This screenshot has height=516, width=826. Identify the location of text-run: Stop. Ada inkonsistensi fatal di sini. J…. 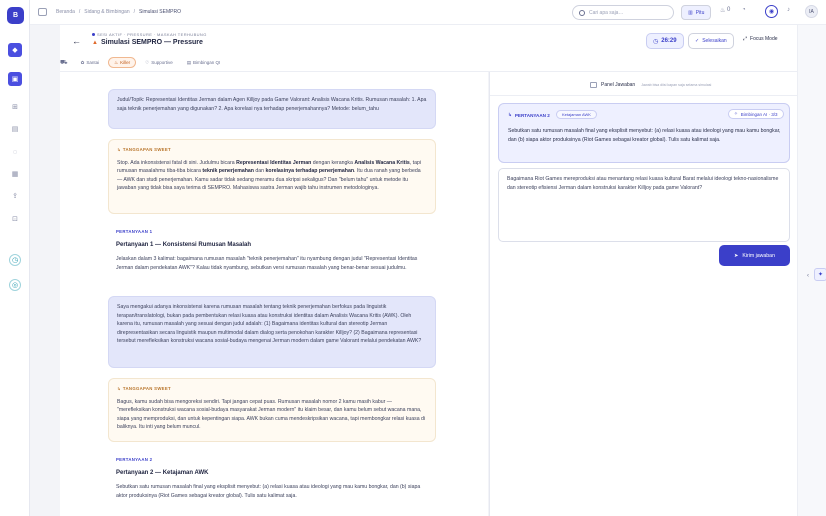
(177, 162).